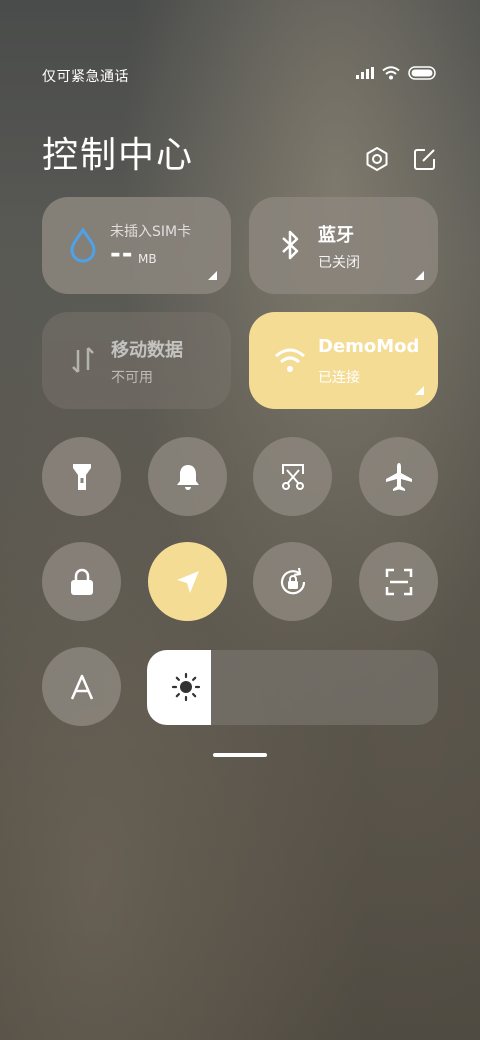 The image size is (480, 1040). I want to click on flashlight-icon, so click(81, 476).